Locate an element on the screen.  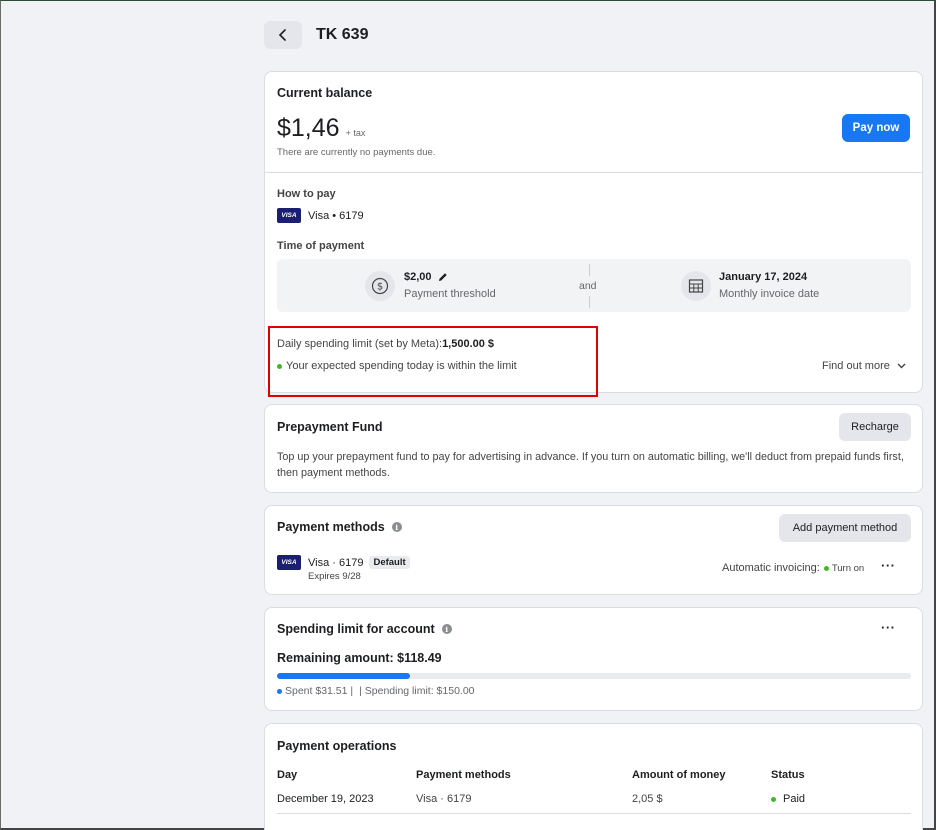
calendar-icon is located at coordinates (696, 286).